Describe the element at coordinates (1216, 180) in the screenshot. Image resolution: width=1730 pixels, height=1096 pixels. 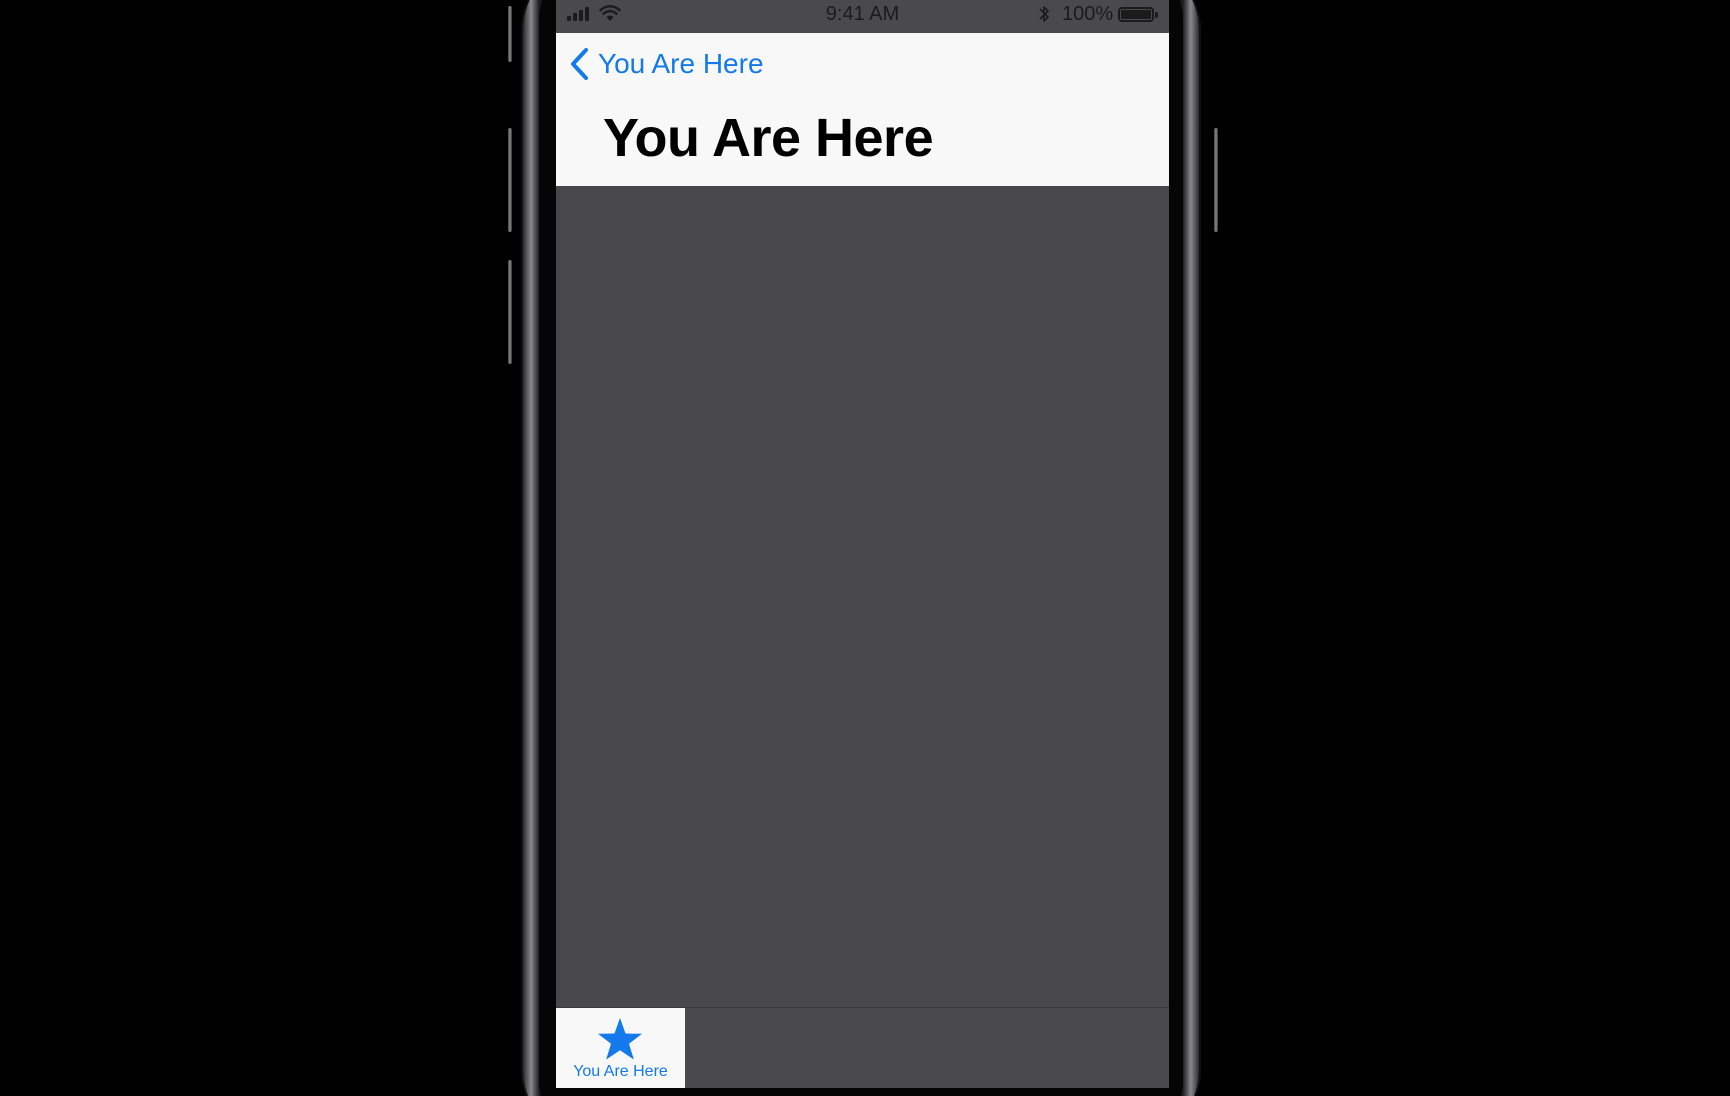
I see `power-button` at that location.